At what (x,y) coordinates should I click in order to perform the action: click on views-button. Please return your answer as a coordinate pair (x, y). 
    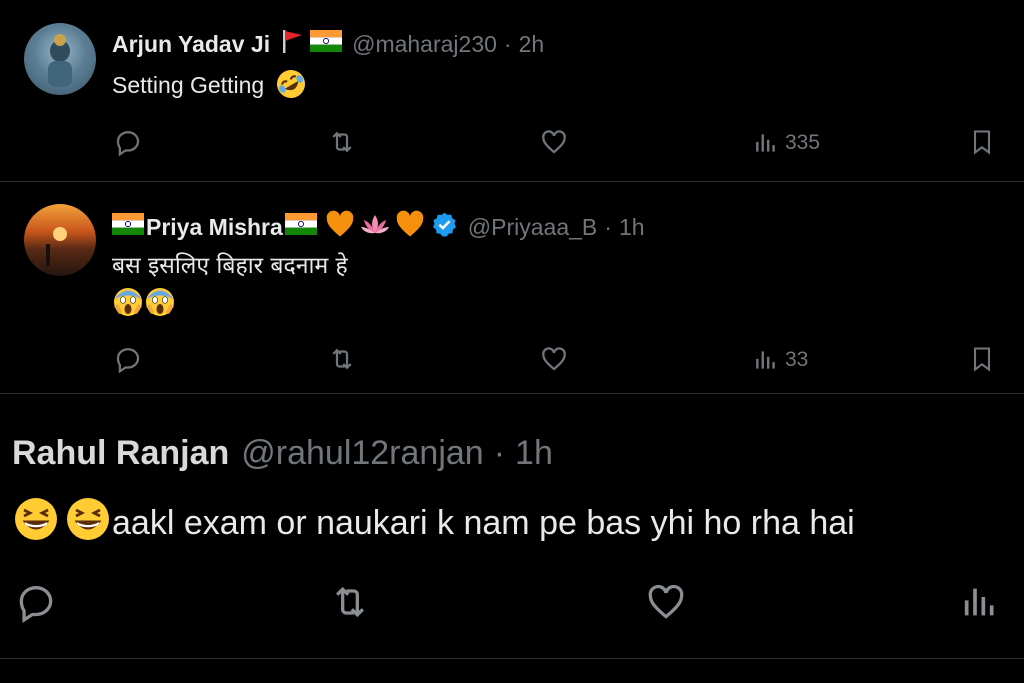
    Looking at the image, I should click on (980, 602).